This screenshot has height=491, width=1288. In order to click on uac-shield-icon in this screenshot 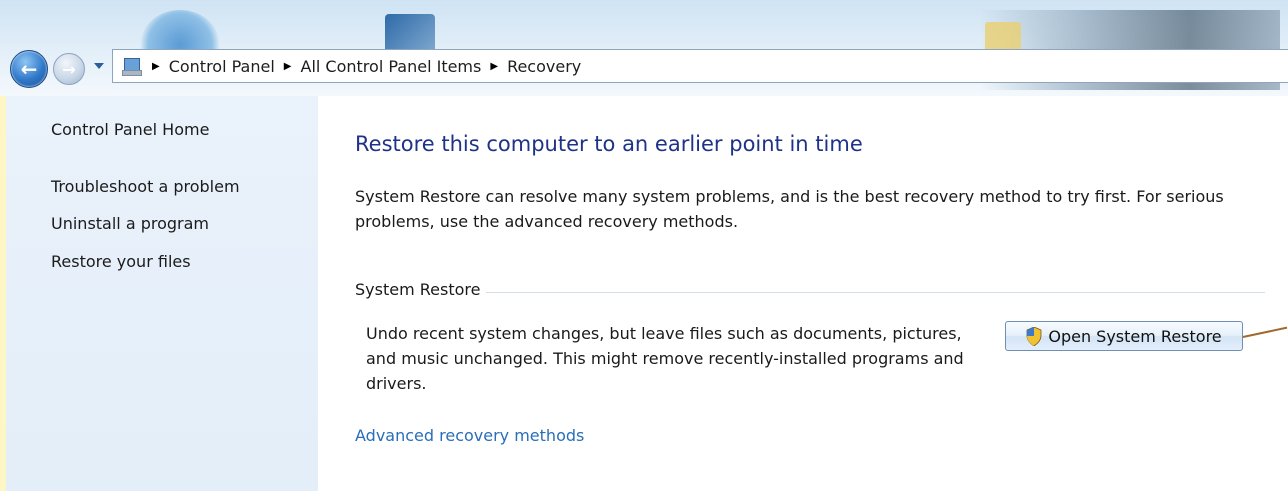, I will do `click(1034, 336)`.